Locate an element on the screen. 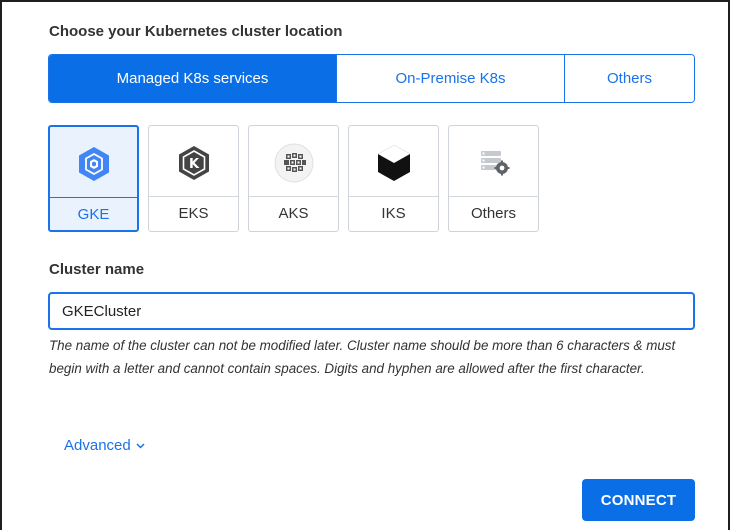 This screenshot has width=730, height=530. provider-list: GKE K EKS AKS IKS Others is located at coordinates (298, 178).